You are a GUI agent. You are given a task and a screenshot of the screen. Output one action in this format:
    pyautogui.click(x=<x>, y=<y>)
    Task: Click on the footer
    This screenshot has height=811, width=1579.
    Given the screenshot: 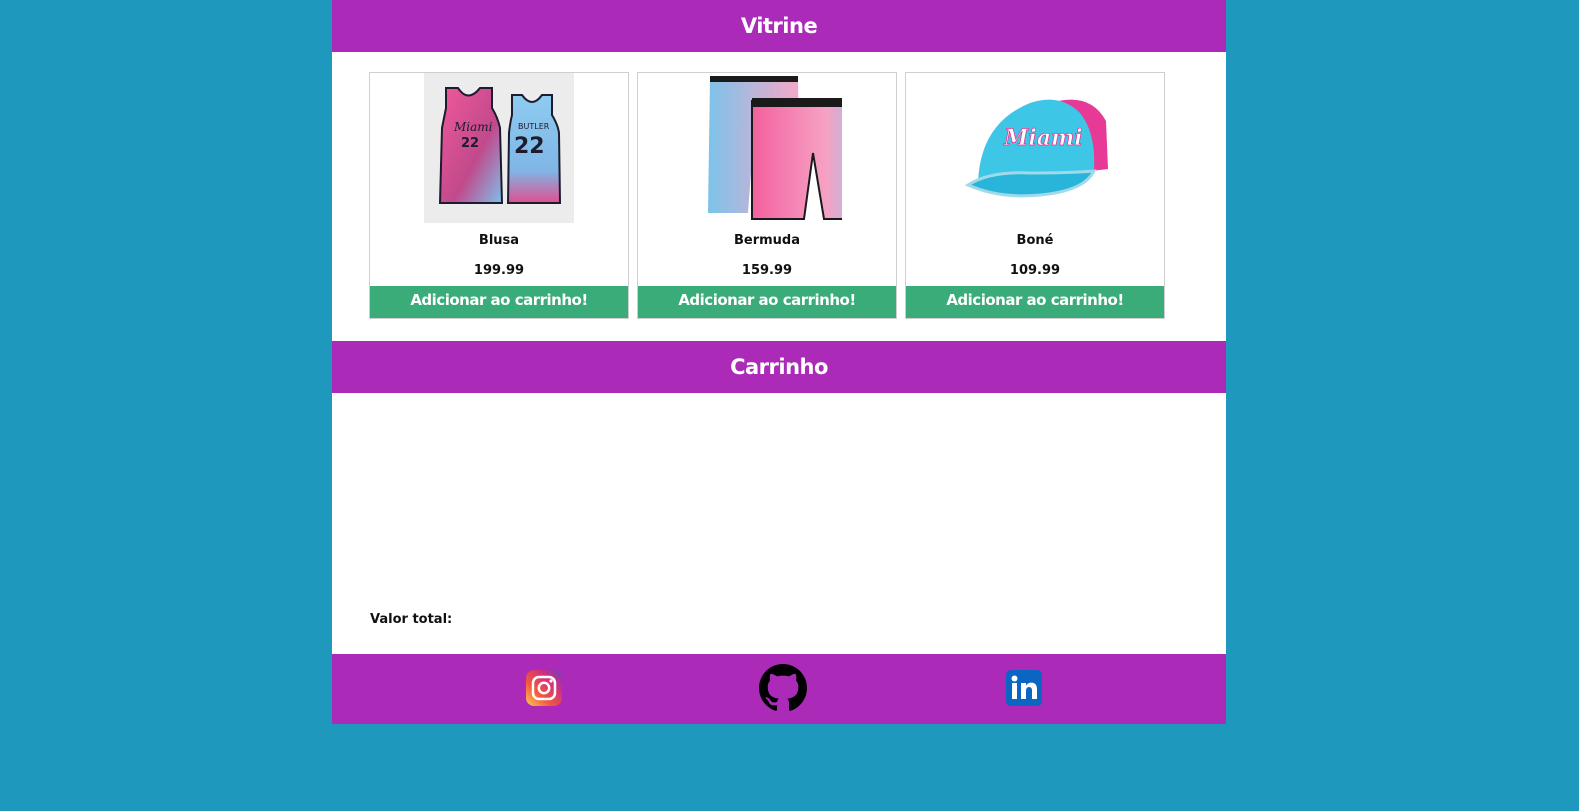 What is the action you would take?
    pyautogui.click(x=779, y=689)
    